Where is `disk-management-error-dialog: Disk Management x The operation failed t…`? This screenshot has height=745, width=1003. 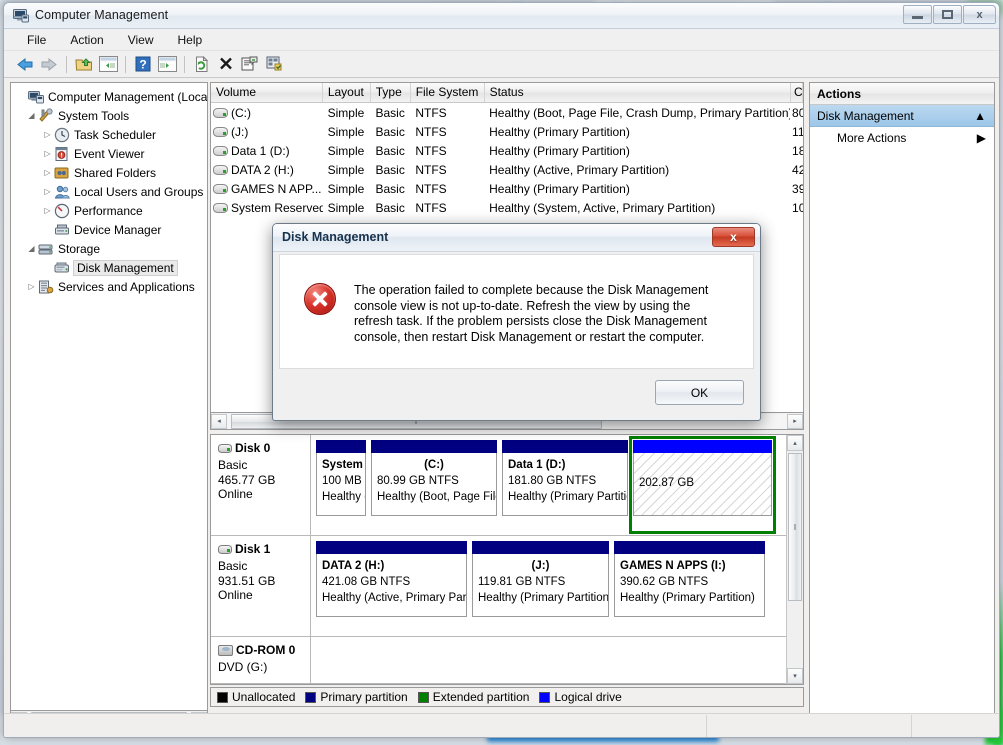
disk-management-error-dialog: Disk Management x The operation failed t… is located at coordinates (516, 322).